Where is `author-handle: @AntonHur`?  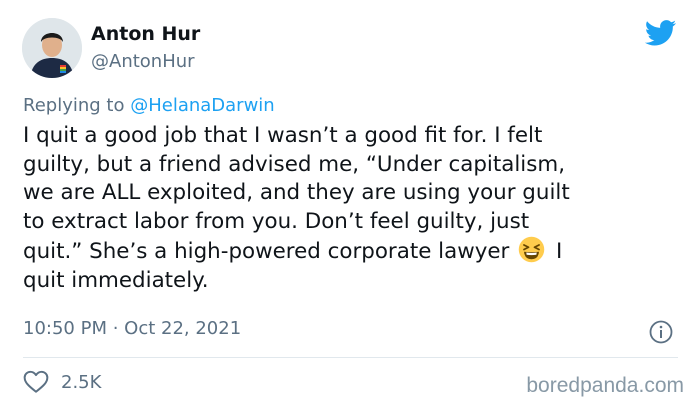
author-handle: @AntonHur is located at coordinates (143, 61).